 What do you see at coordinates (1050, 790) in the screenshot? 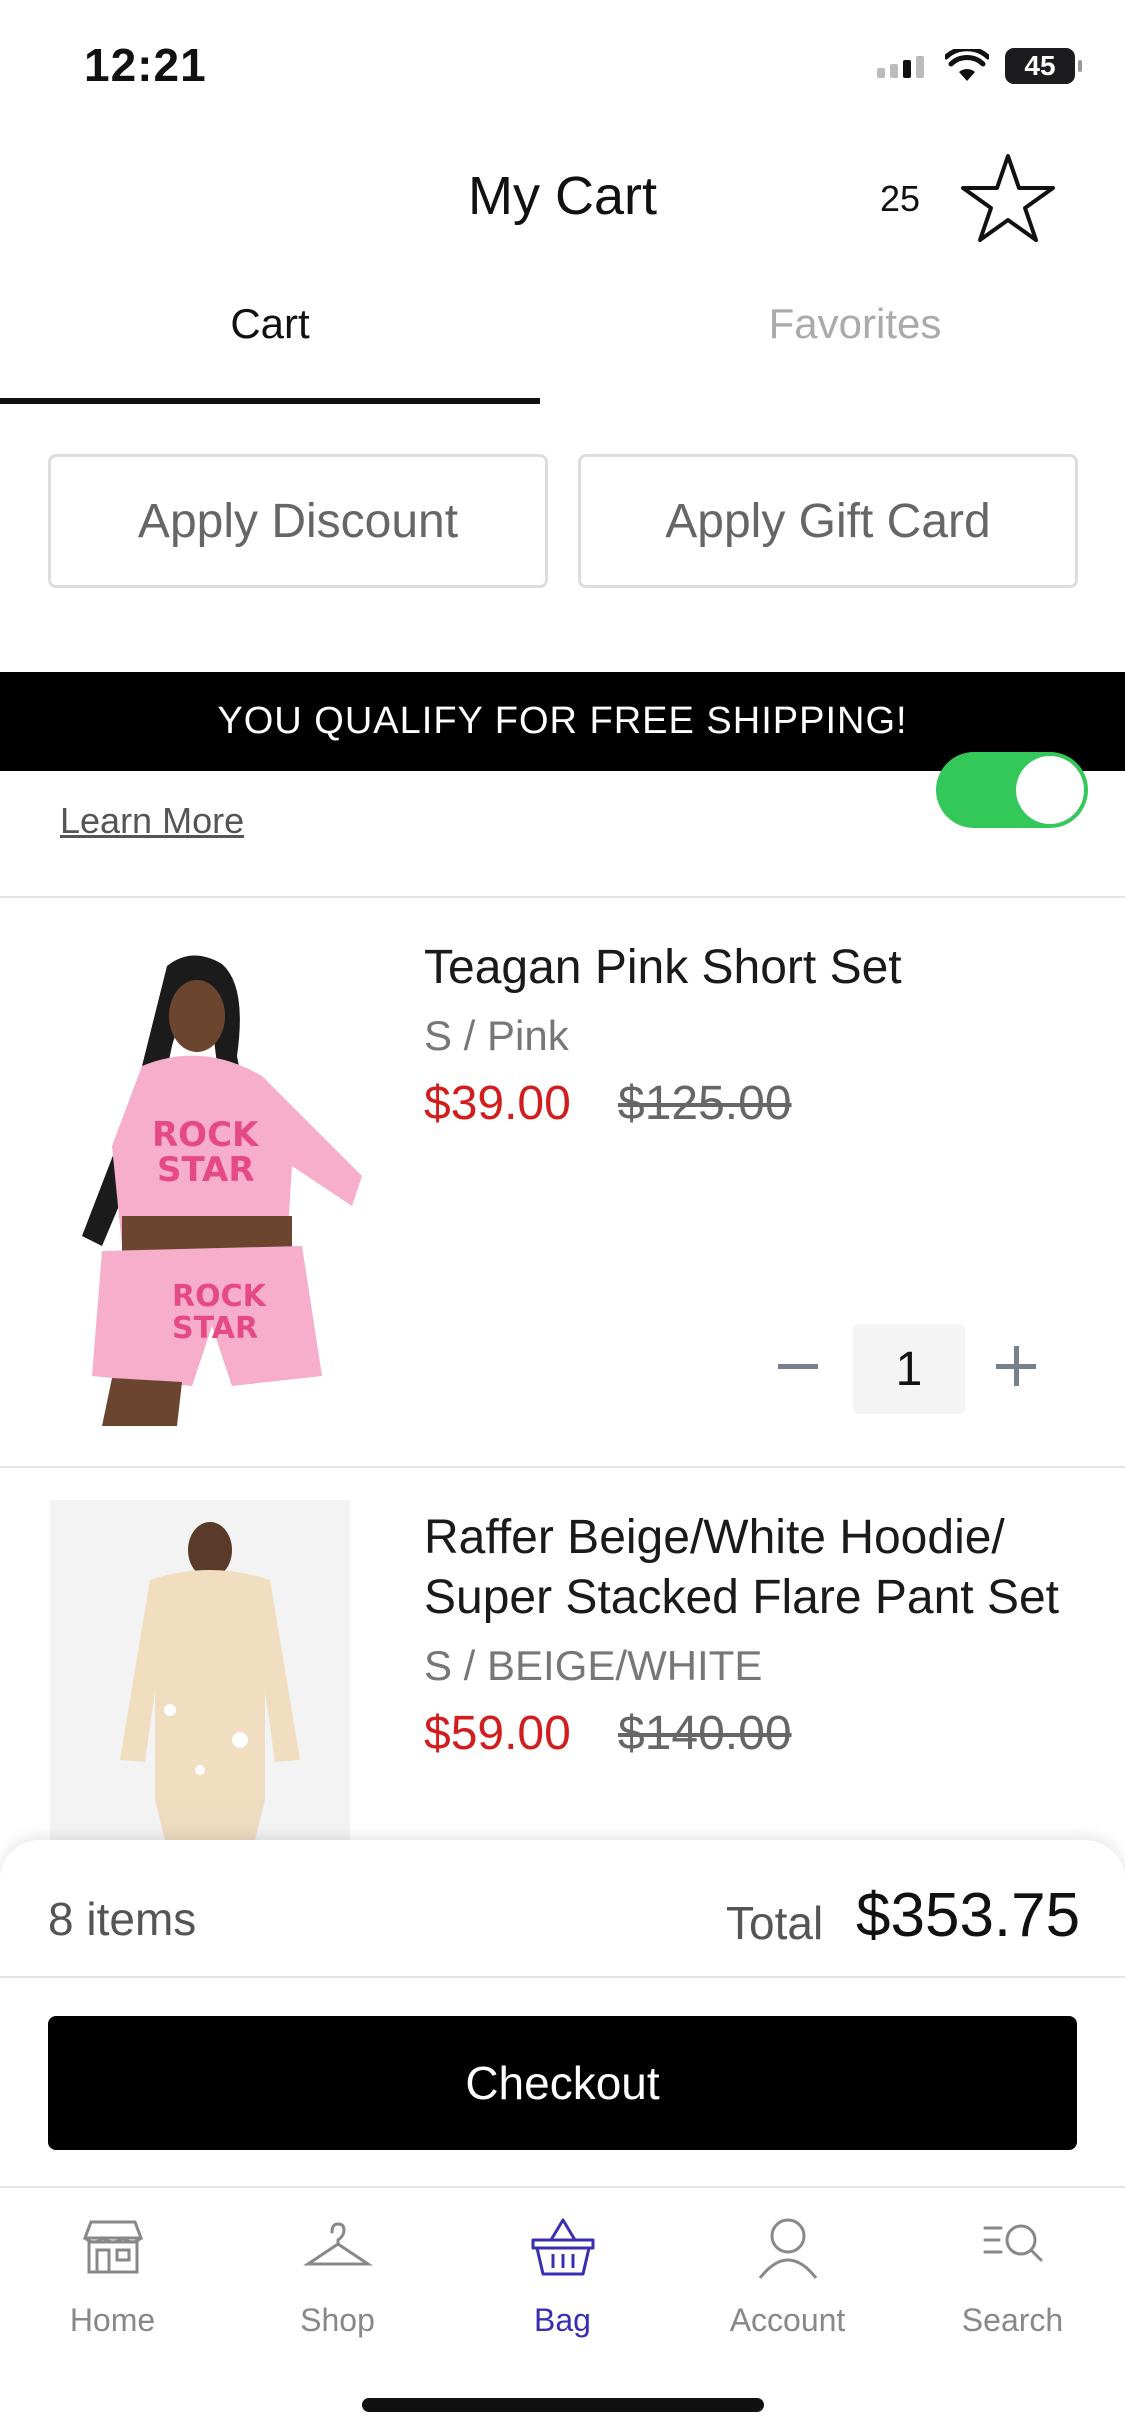
I see `toggle-knob` at bounding box center [1050, 790].